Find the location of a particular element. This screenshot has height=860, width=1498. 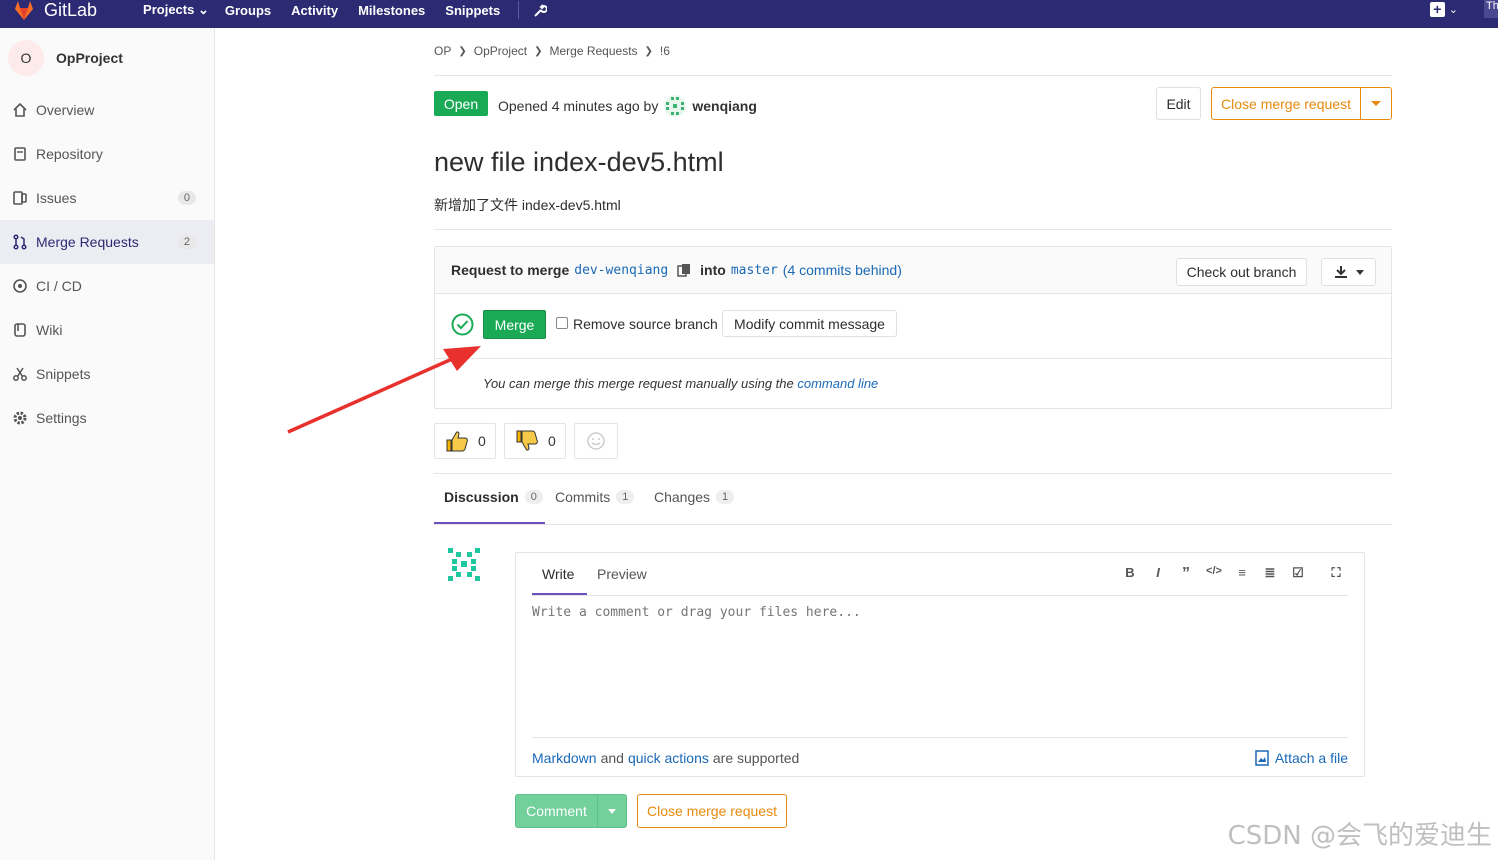

close-dropdown-toggle is located at coordinates (1376, 103).